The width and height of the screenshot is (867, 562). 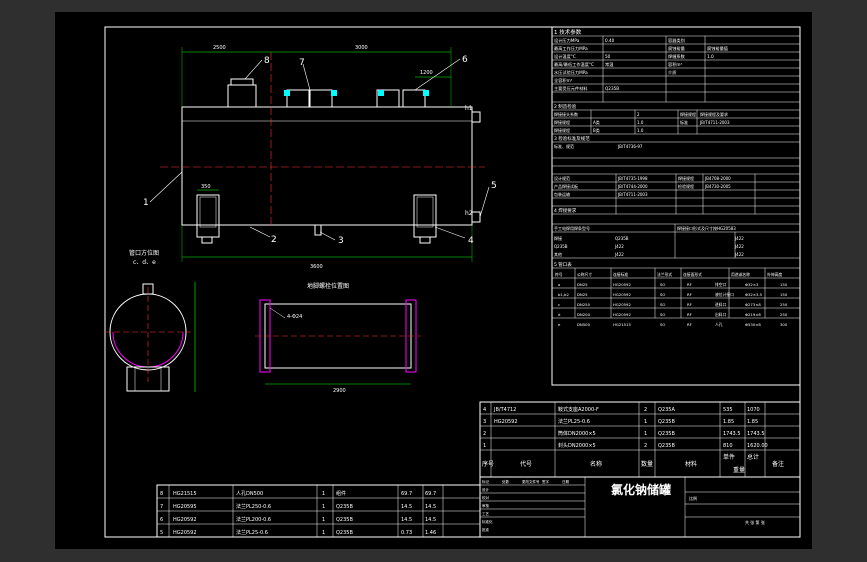 I want to click on dim-top-mid: 3000, so click(x=361, y=48).